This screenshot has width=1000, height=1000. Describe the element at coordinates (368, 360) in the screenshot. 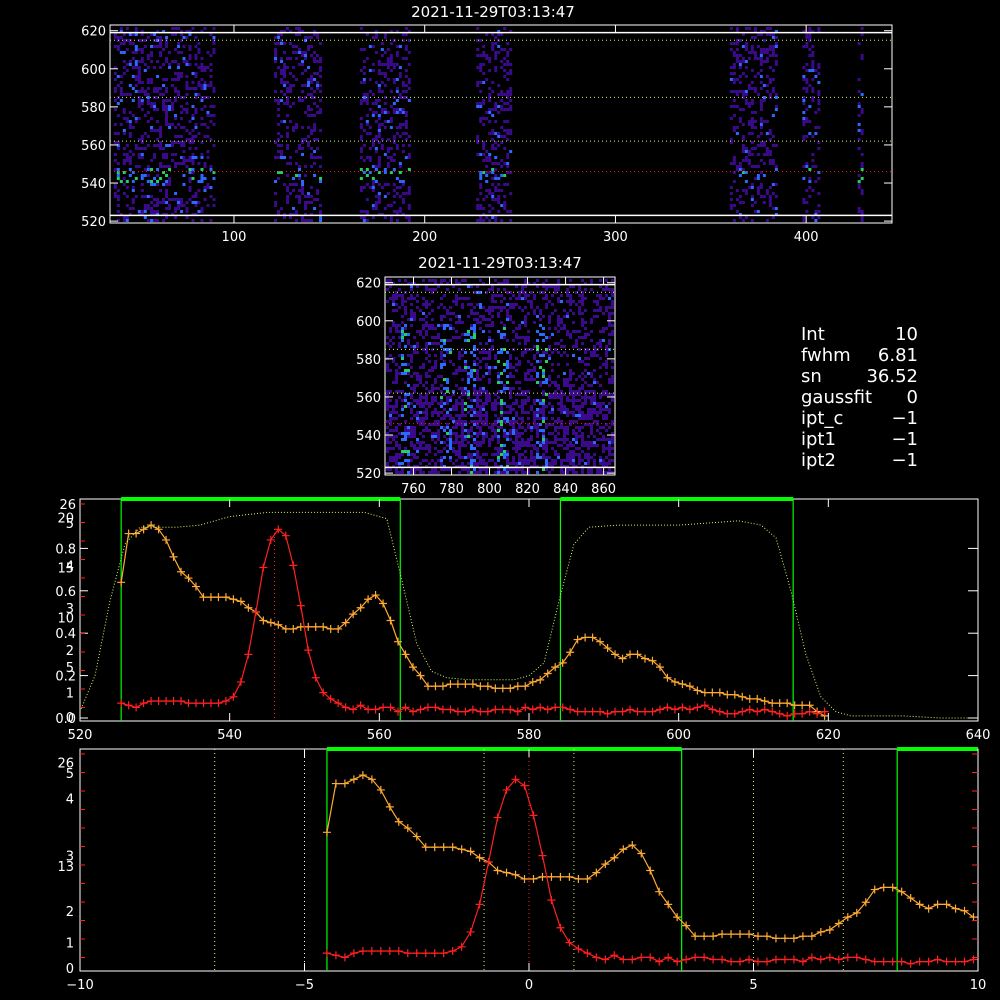

I see `y-tick-label: 580` at that location.